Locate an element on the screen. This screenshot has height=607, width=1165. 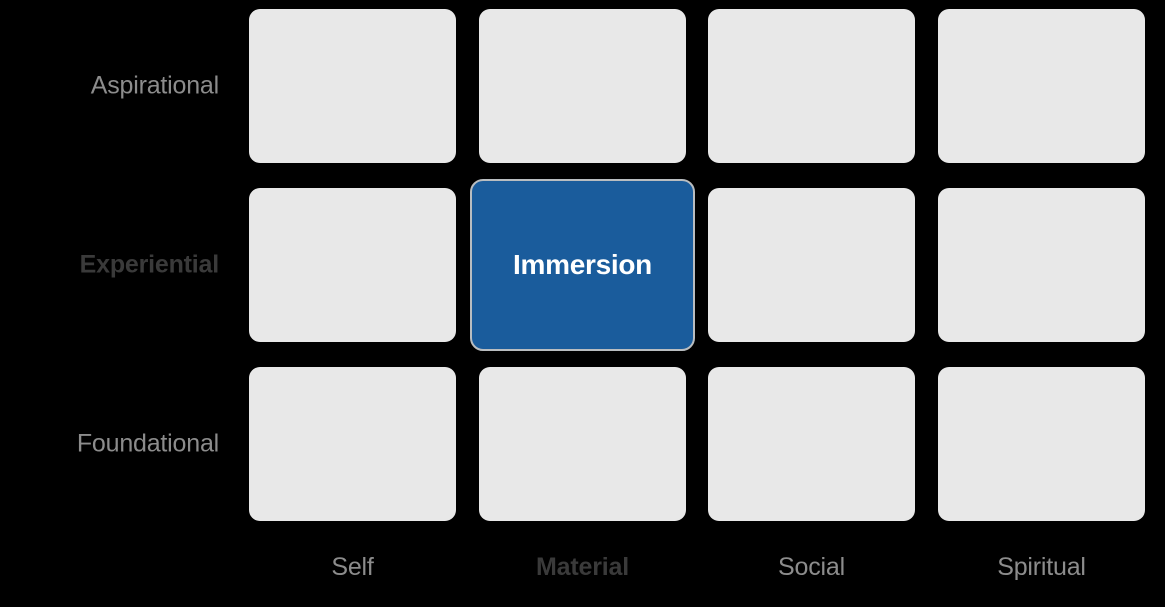
matrix-cell-highlighted: Immersion is located at coordinates (582, 265).